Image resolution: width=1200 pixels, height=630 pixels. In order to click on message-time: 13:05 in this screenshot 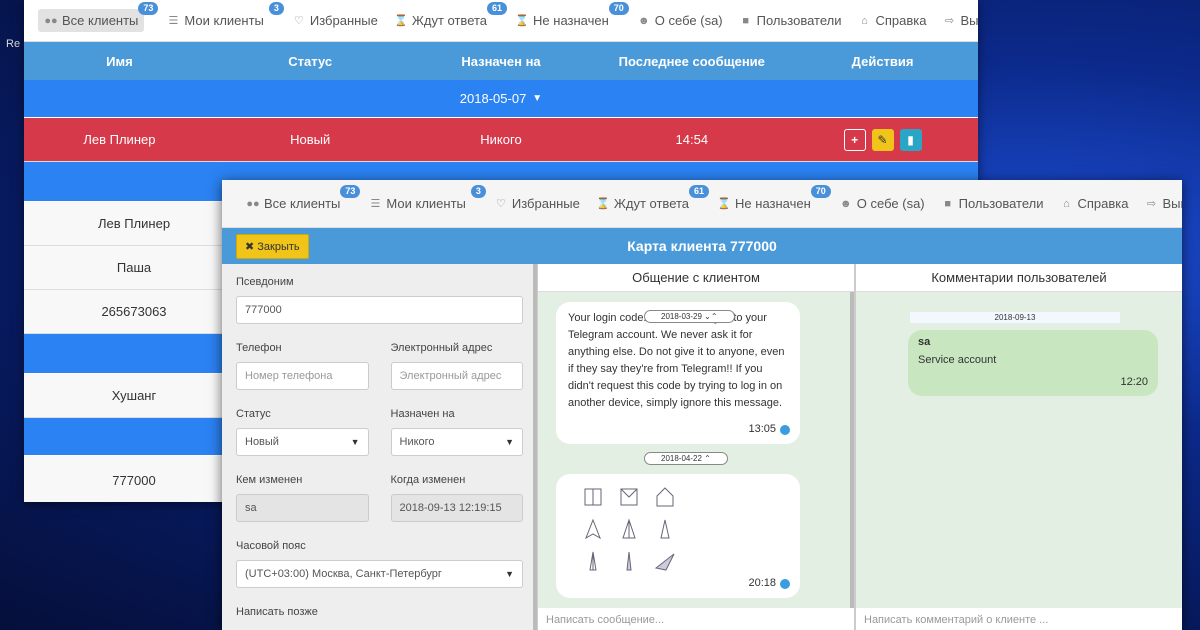, I will do `click(769, 429)`.